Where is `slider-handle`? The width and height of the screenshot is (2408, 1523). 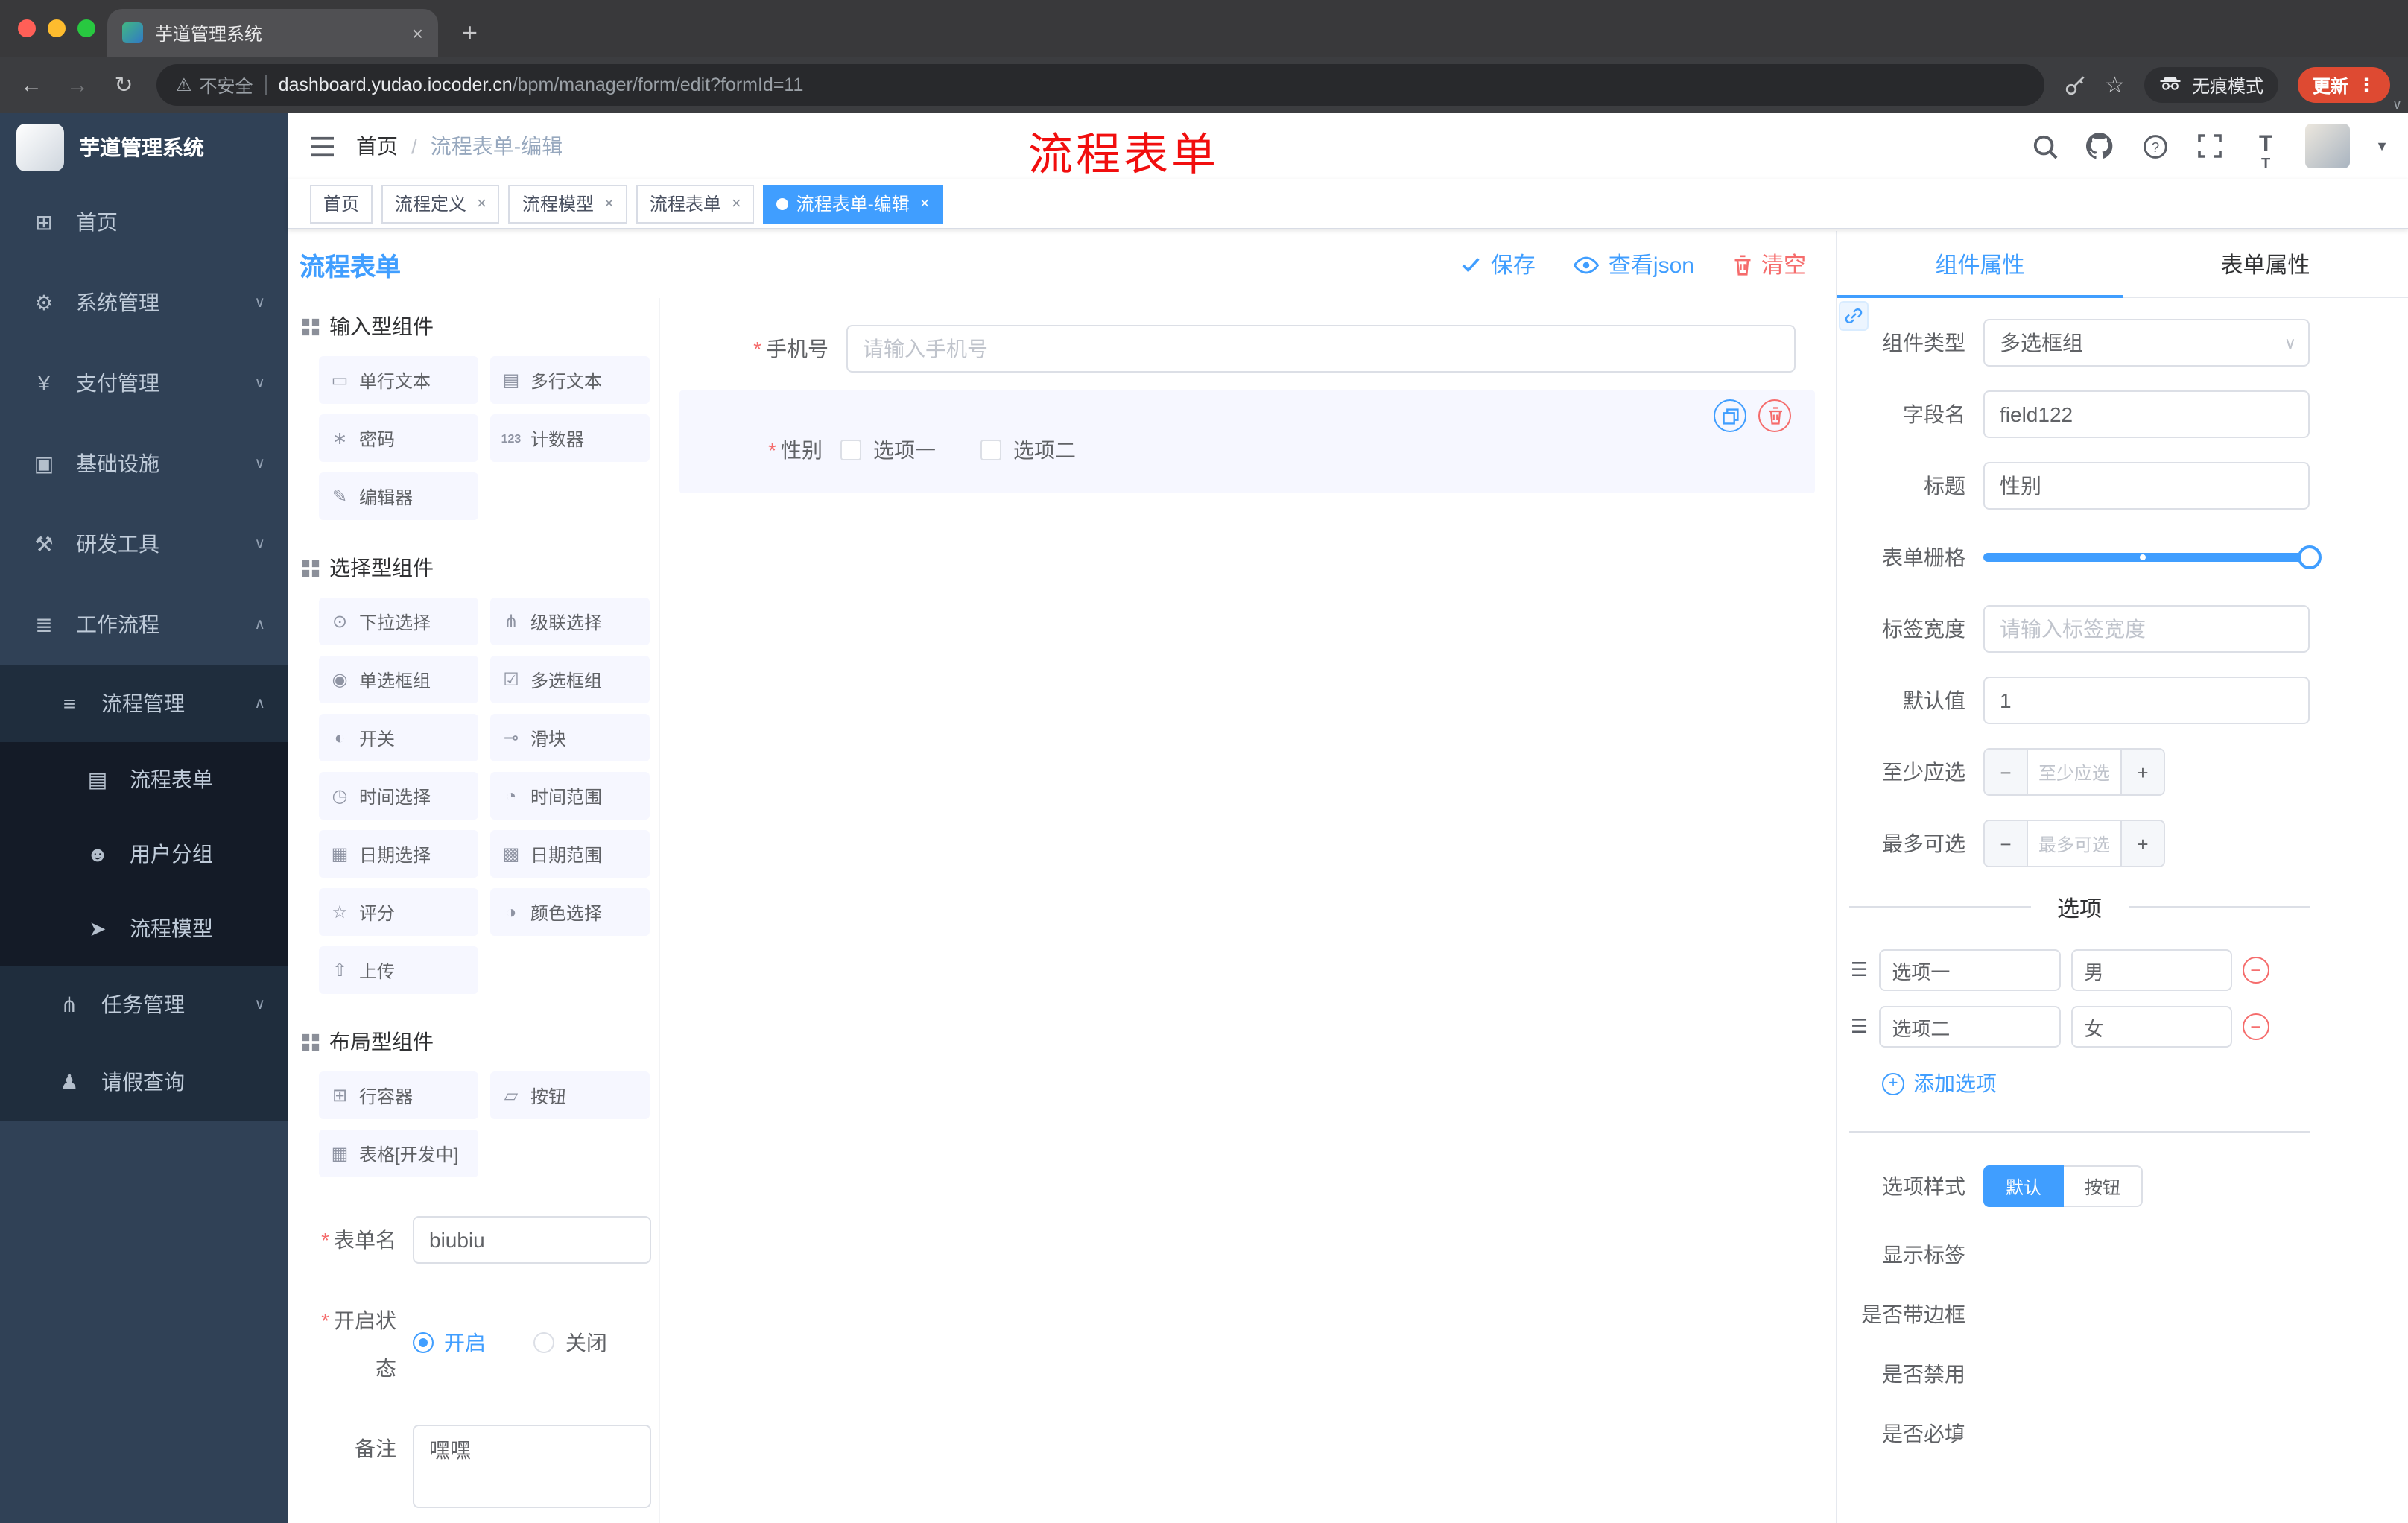
slider-handle is located at coordinates (2310, 557).